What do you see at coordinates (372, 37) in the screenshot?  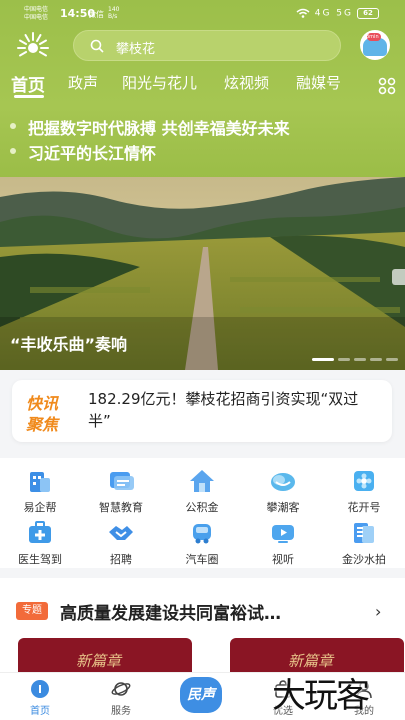 I see `avatar-tag: 3min` at bounding box center [372, 37].